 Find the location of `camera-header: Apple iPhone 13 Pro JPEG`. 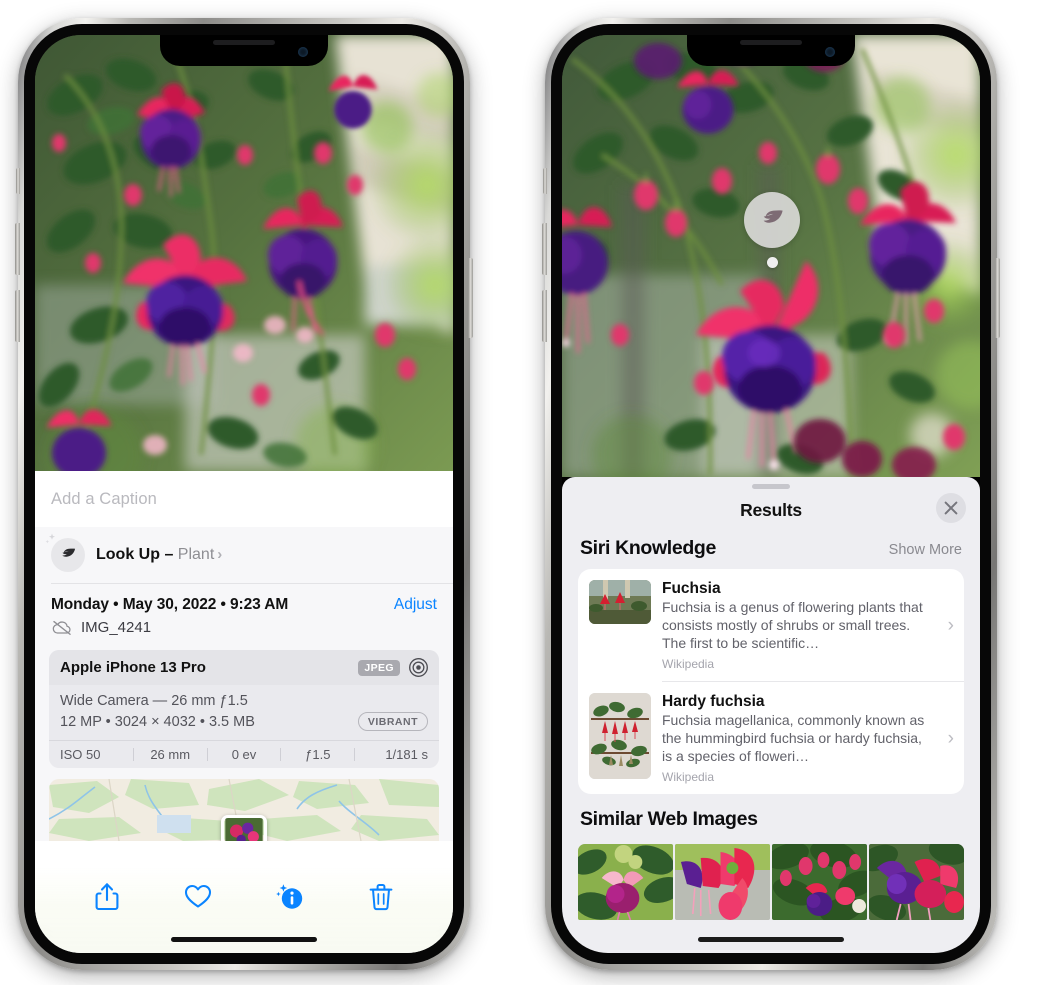

camera-header: Apple iPhone 13 Pro JPEG is located at coordinates (244, 667).